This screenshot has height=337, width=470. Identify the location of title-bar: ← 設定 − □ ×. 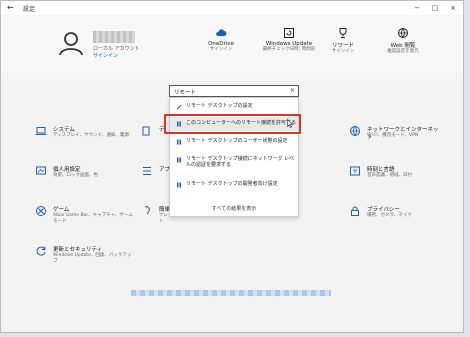
(232, 8).